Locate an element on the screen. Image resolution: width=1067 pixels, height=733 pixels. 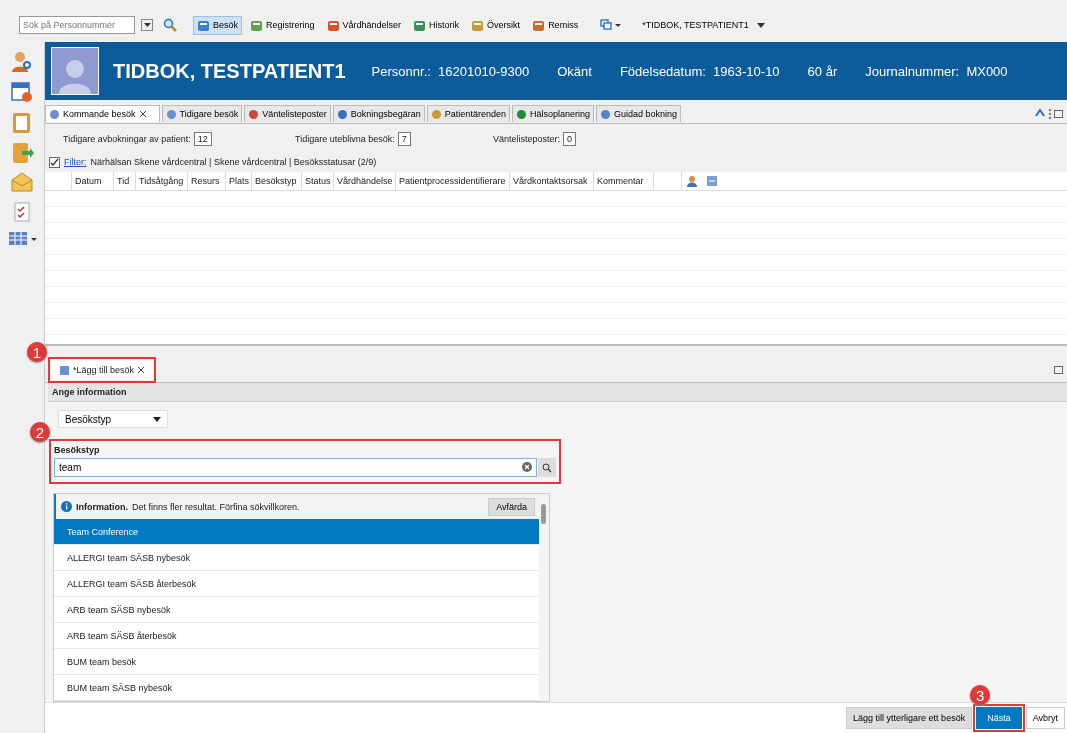
tab: Tidigare besök is located at coordinates (202, 113).